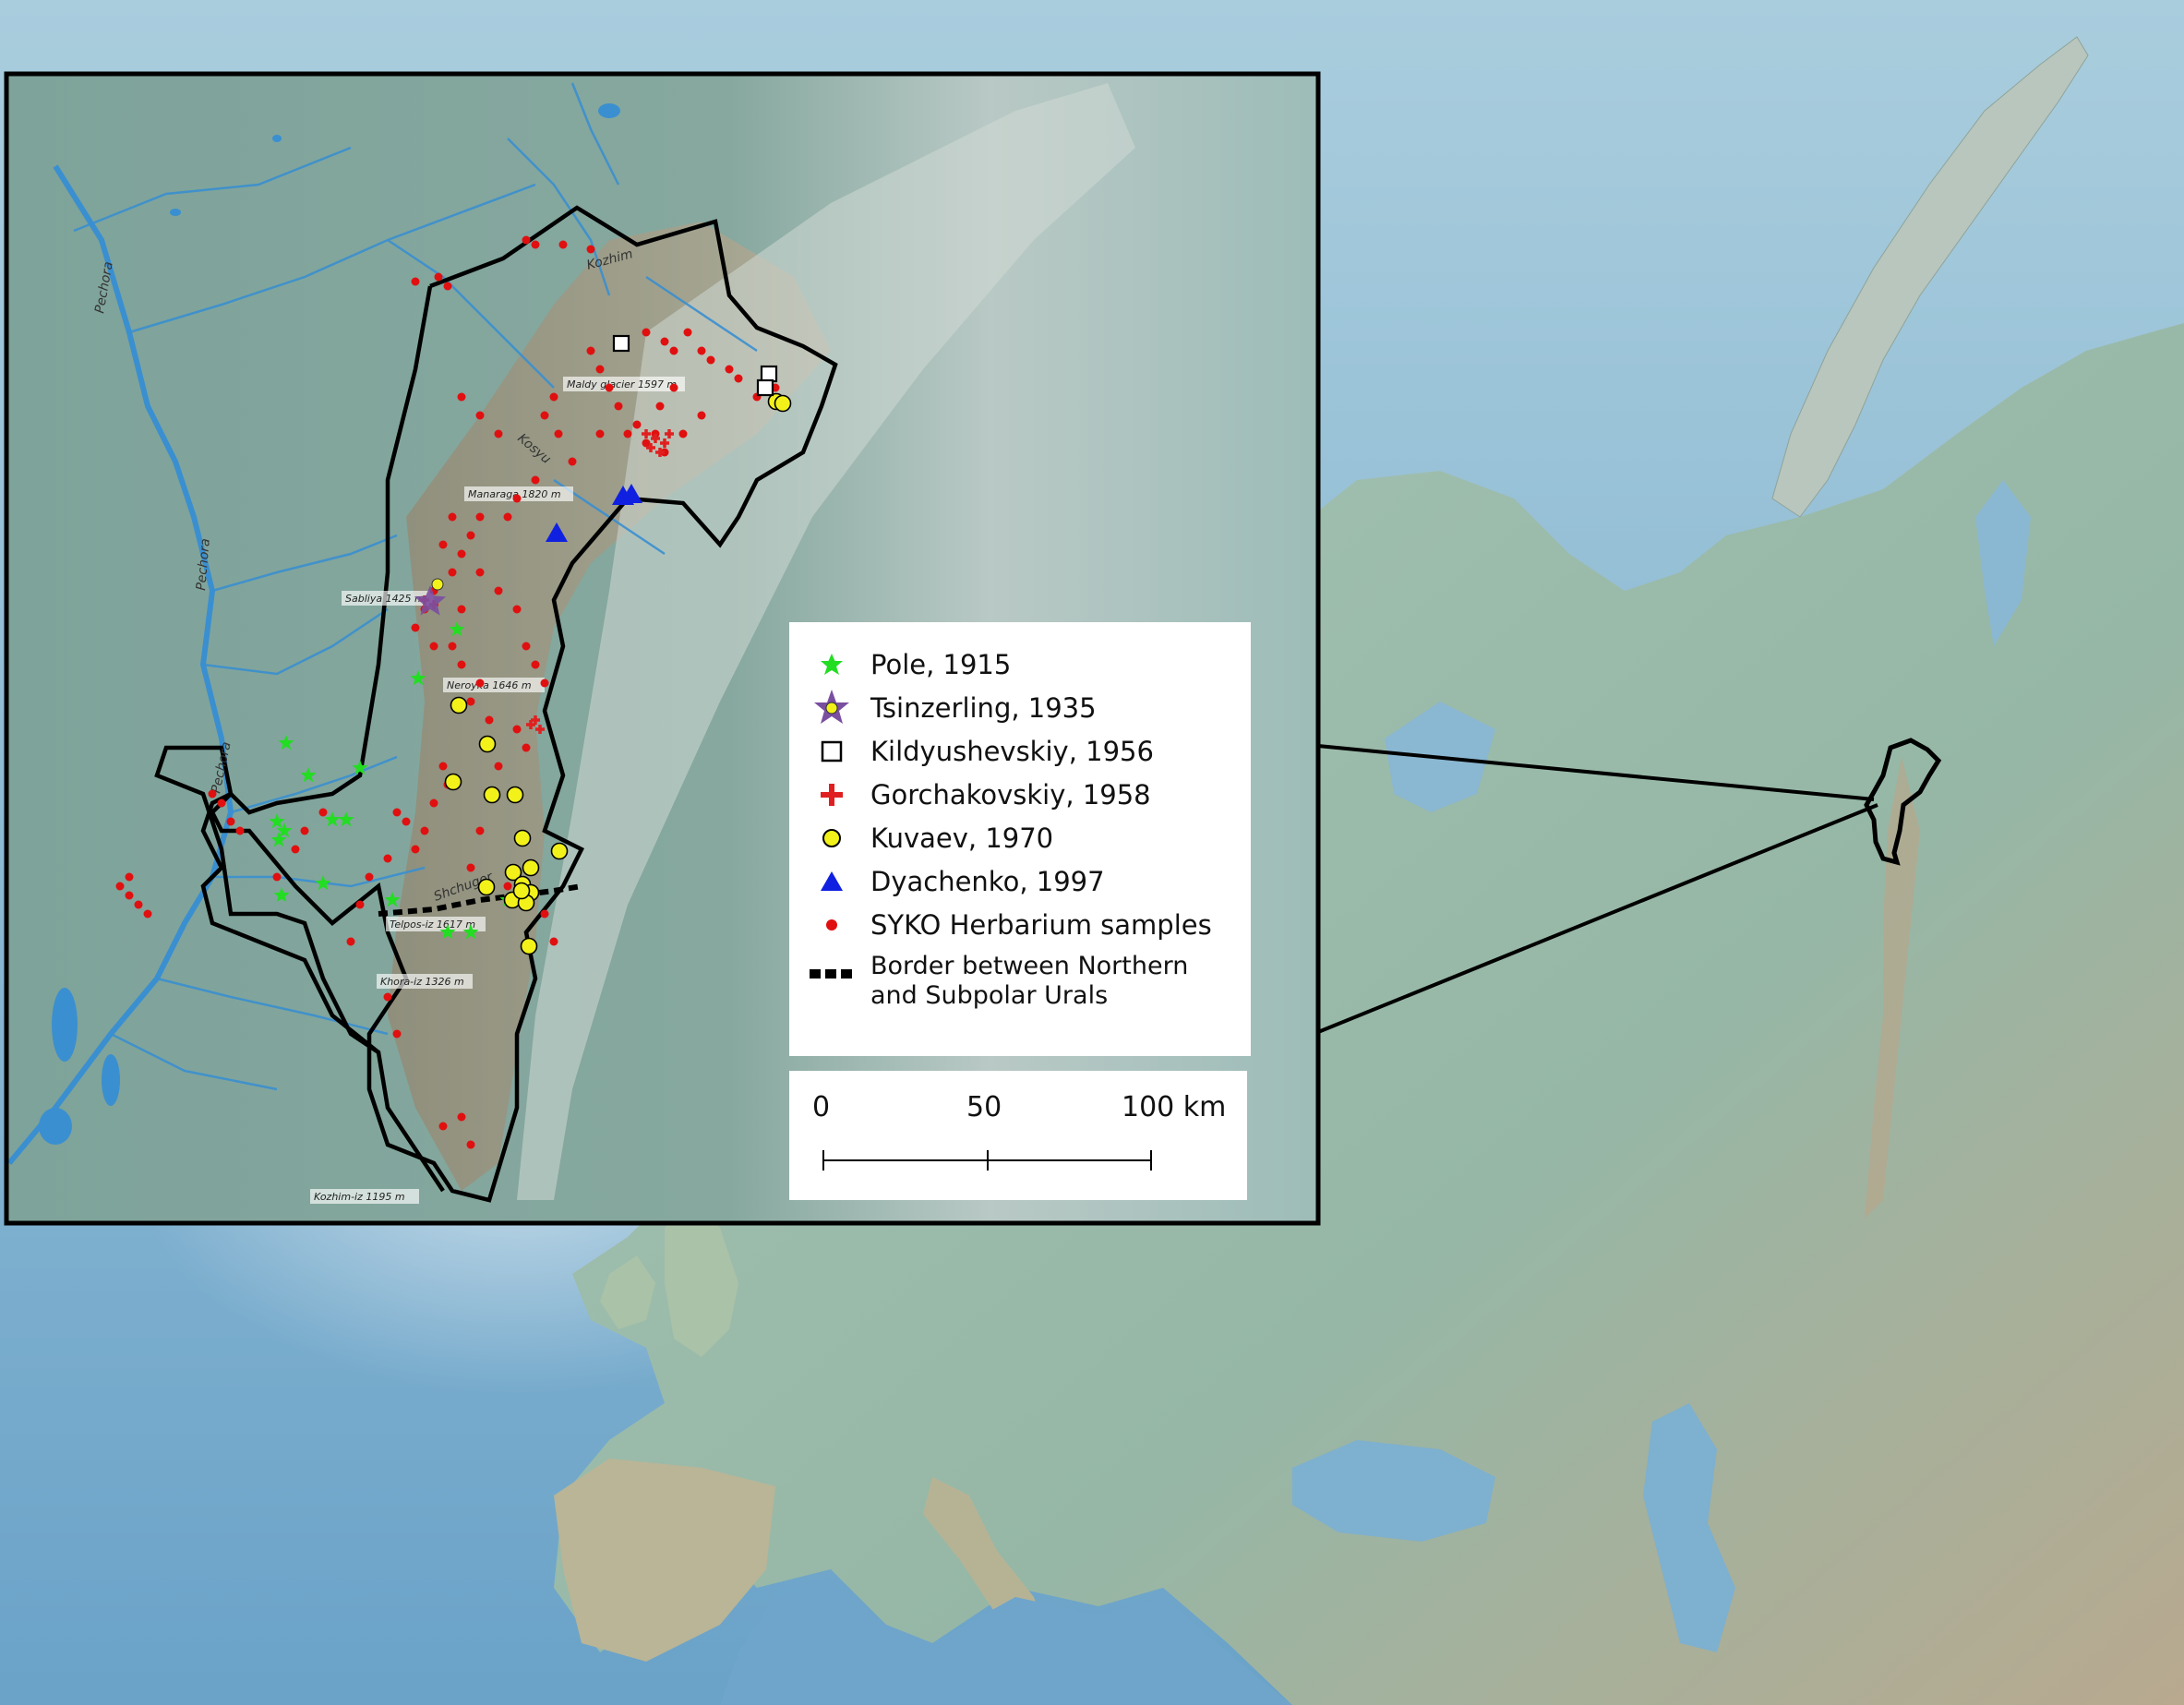 This screenshot has height=1705, width=2184. Describe the element at coordinates (984, 1107) in the screenshot. I see `scale-tick-50: 50` at that location.